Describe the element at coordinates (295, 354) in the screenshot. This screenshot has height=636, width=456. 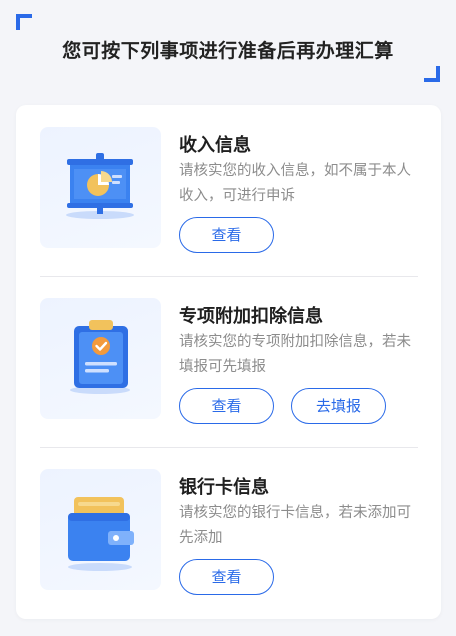
I see `section-description: 请核实您的专项附加扣除信息，若未填报可先填报` at that location.